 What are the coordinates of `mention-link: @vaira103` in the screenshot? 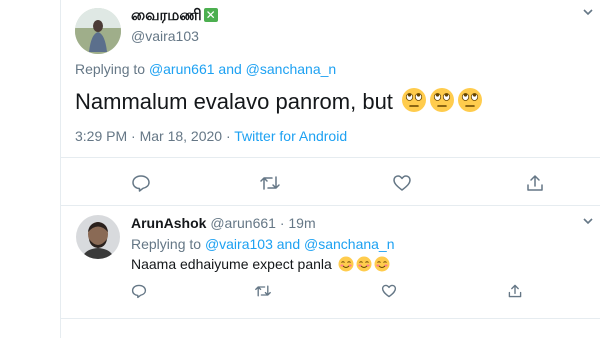 It's located at (239, 244).